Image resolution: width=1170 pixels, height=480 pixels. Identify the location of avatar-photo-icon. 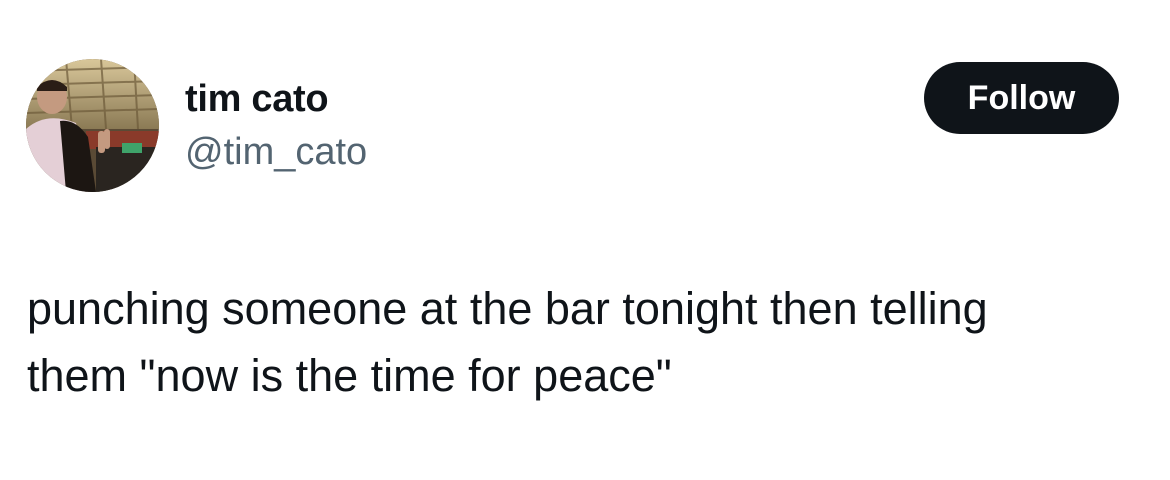
(92, 125).